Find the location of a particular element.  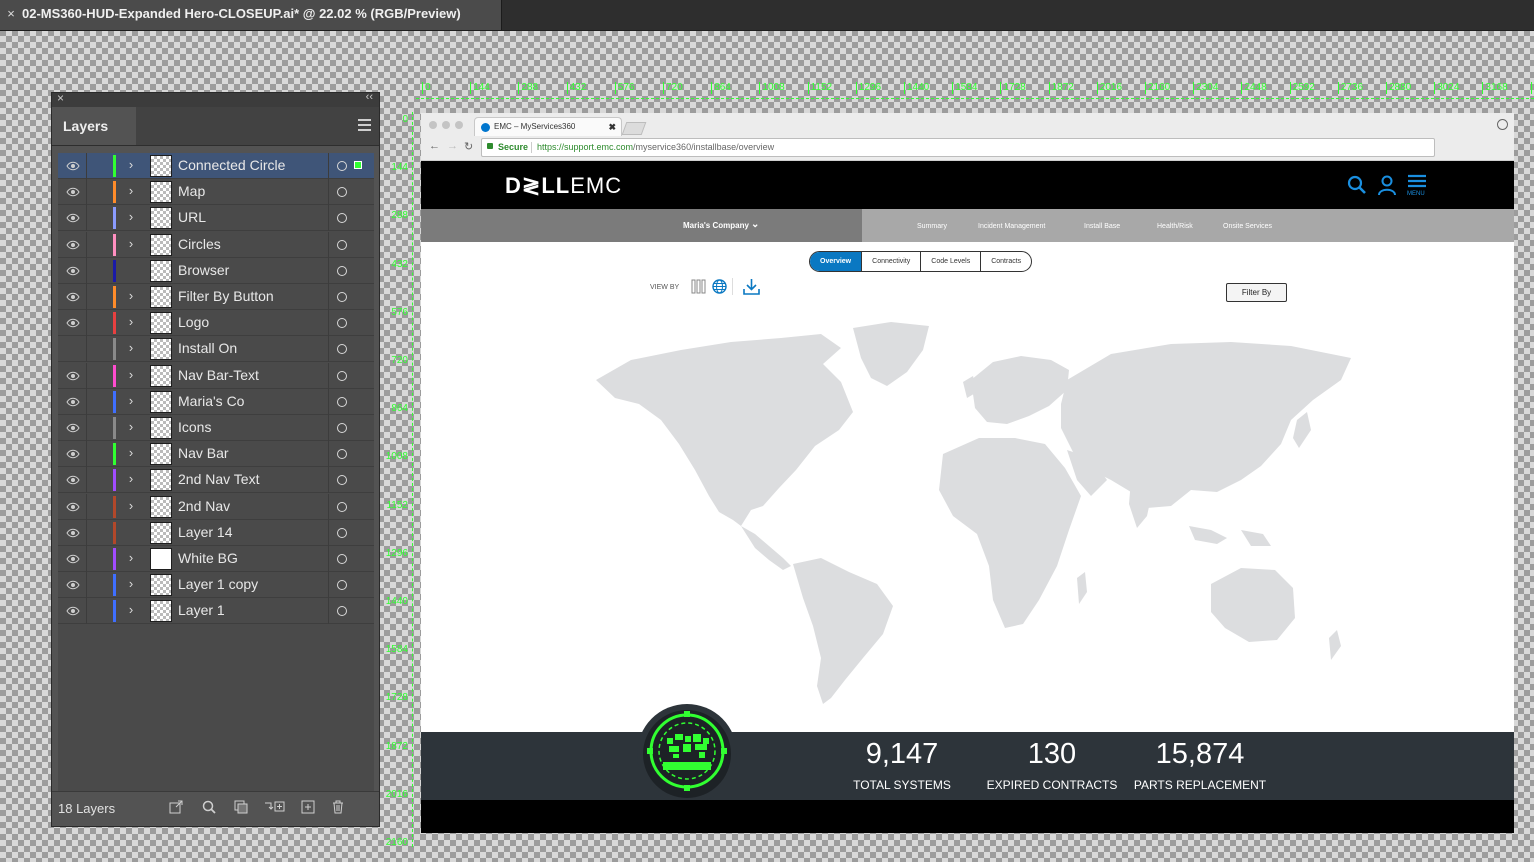

layer-row: › Filter By Button is located at coordinates (216, 297).